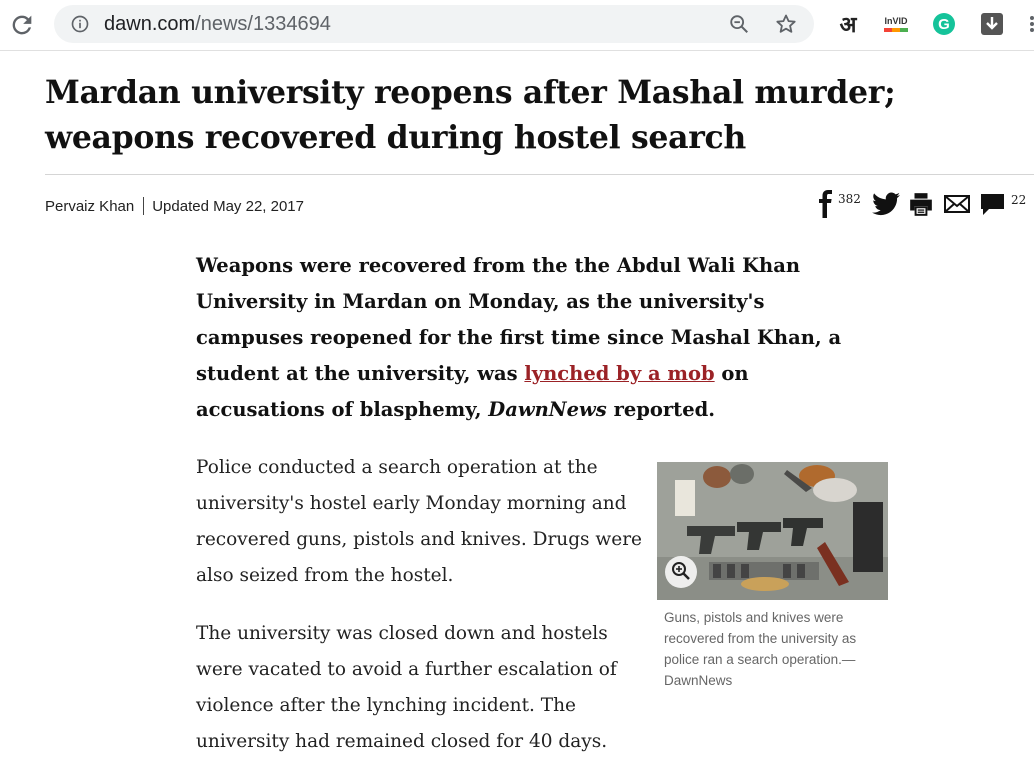  I want to click on download-arrow-icon, so click(992, 24).